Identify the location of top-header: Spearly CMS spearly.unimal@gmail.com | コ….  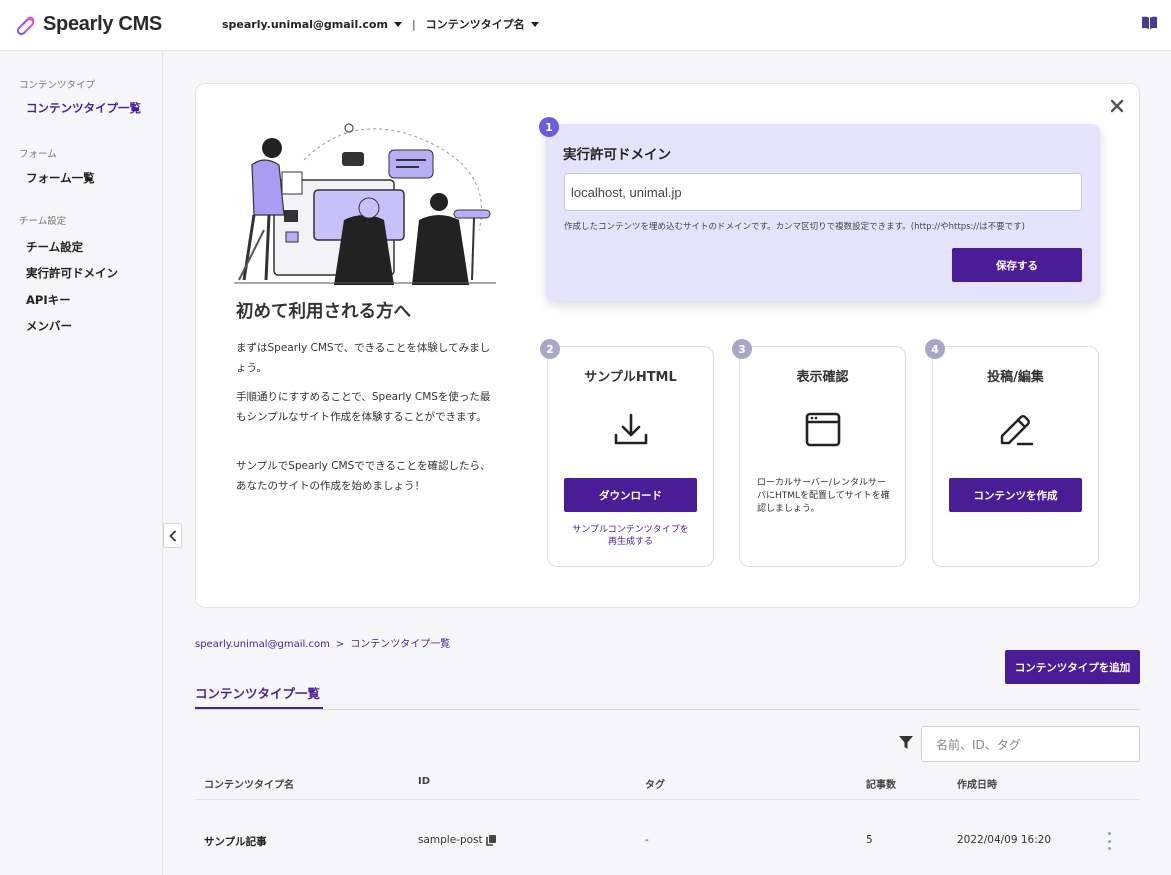
(585, 25).